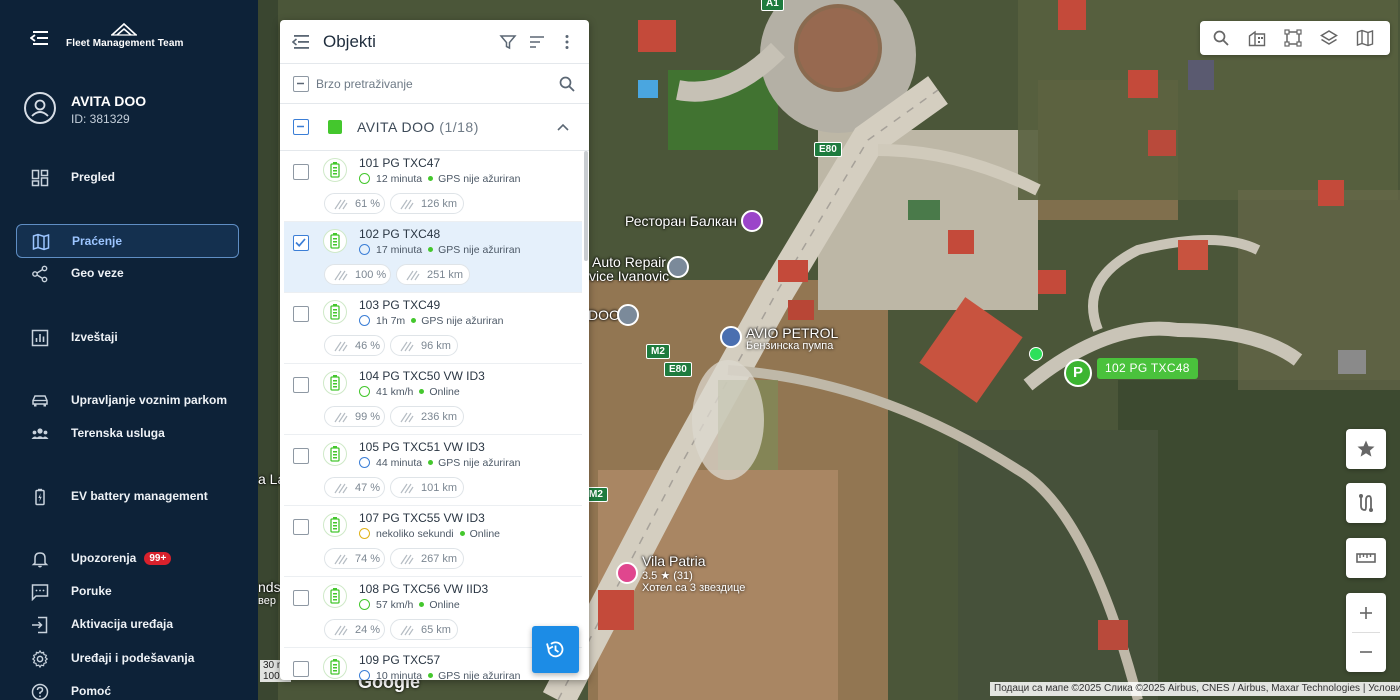 This screenshot has height=700, width=1400. What do you see at coordinates (1366, 613) in the screenshot?
I see `zoom-in-icon` at bounding box center [1366, 613].